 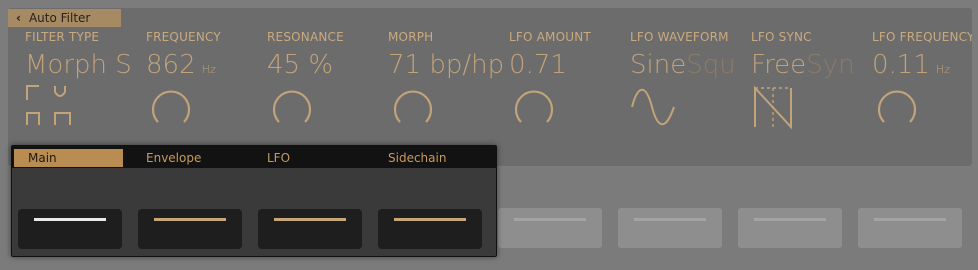 I want to click on filter-shape-icon, so click(x=48, y=105).